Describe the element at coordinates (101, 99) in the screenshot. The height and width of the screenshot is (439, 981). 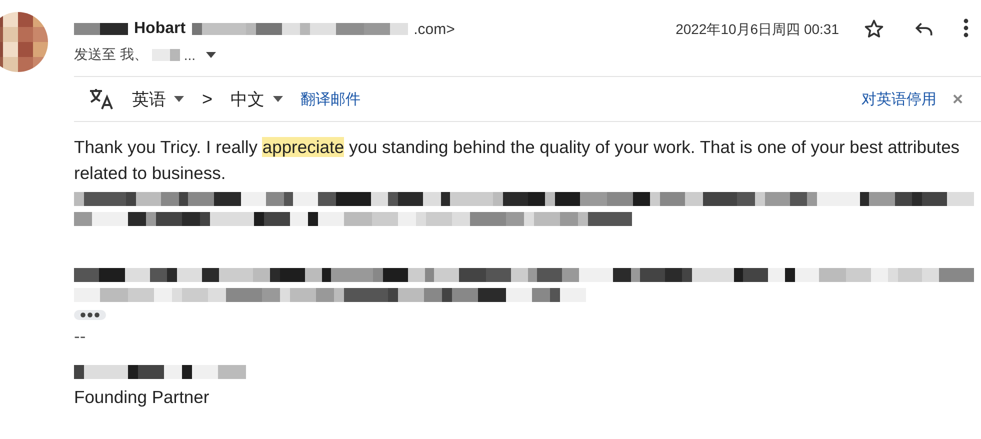
I see `translate-icon` at that location.